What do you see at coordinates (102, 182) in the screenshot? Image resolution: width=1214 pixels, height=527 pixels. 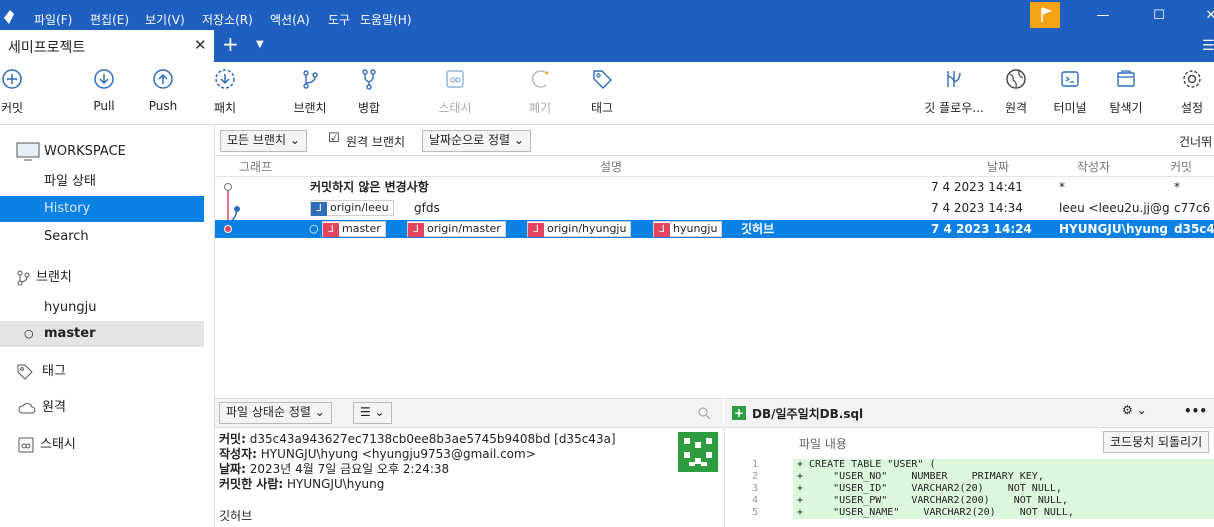 I see `sidebar-item-file-status: 파일 상태` at bounding box center [102, 182].